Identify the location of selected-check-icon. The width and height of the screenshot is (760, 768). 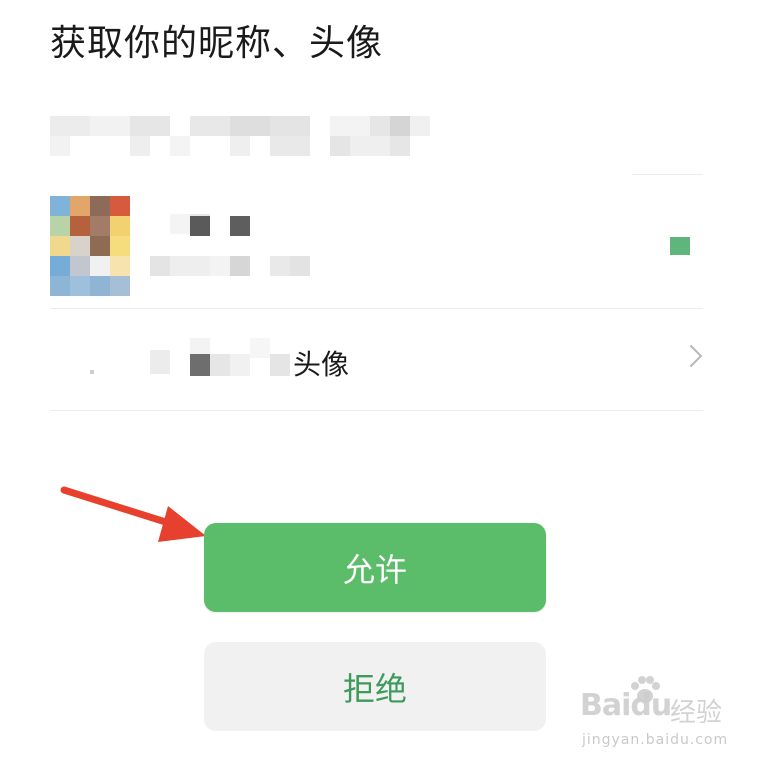
(680, 246).